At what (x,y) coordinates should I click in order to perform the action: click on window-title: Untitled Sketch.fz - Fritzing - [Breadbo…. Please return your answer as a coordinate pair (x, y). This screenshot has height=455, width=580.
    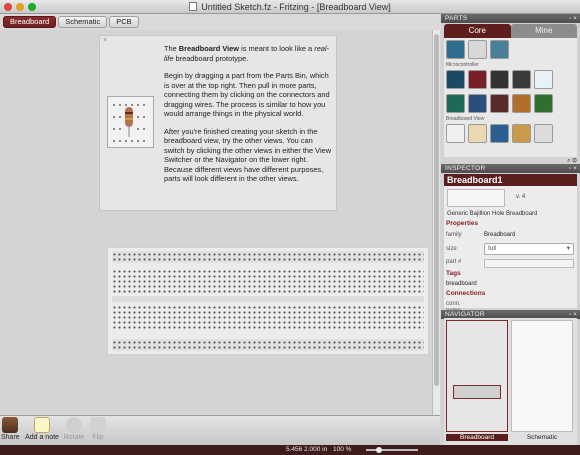
    Looking at the image, I should click on (296, 6).